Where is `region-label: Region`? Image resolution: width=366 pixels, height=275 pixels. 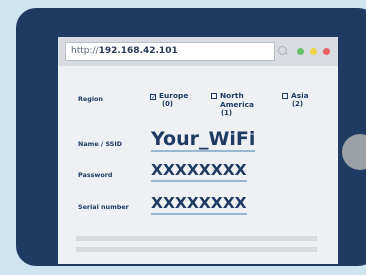
region-label: Region is located at coordinates (90, 99).